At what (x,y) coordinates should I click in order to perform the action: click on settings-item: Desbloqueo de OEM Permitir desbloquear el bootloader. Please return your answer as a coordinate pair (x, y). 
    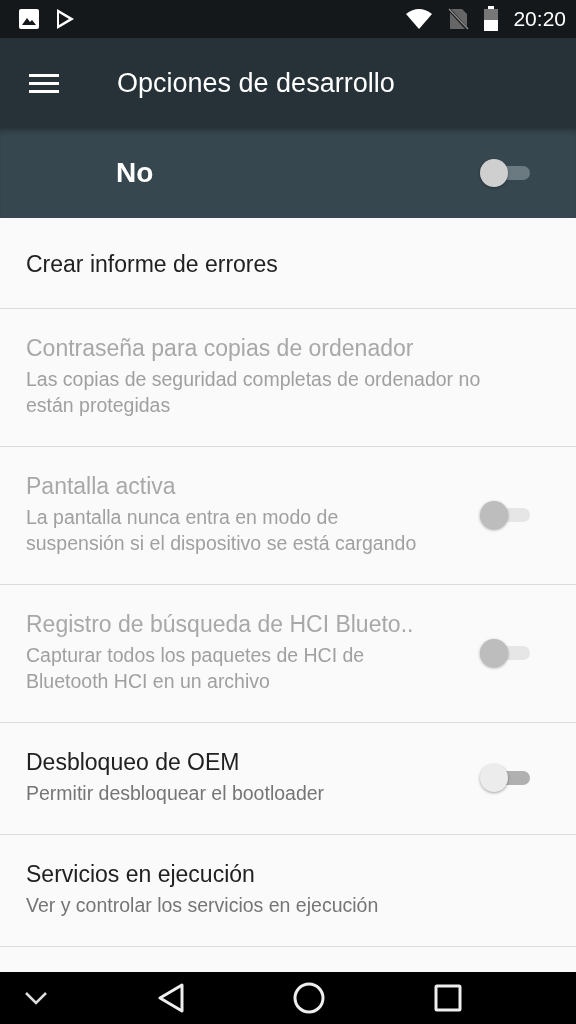
    Looking at the image, I should click on (288, 779).